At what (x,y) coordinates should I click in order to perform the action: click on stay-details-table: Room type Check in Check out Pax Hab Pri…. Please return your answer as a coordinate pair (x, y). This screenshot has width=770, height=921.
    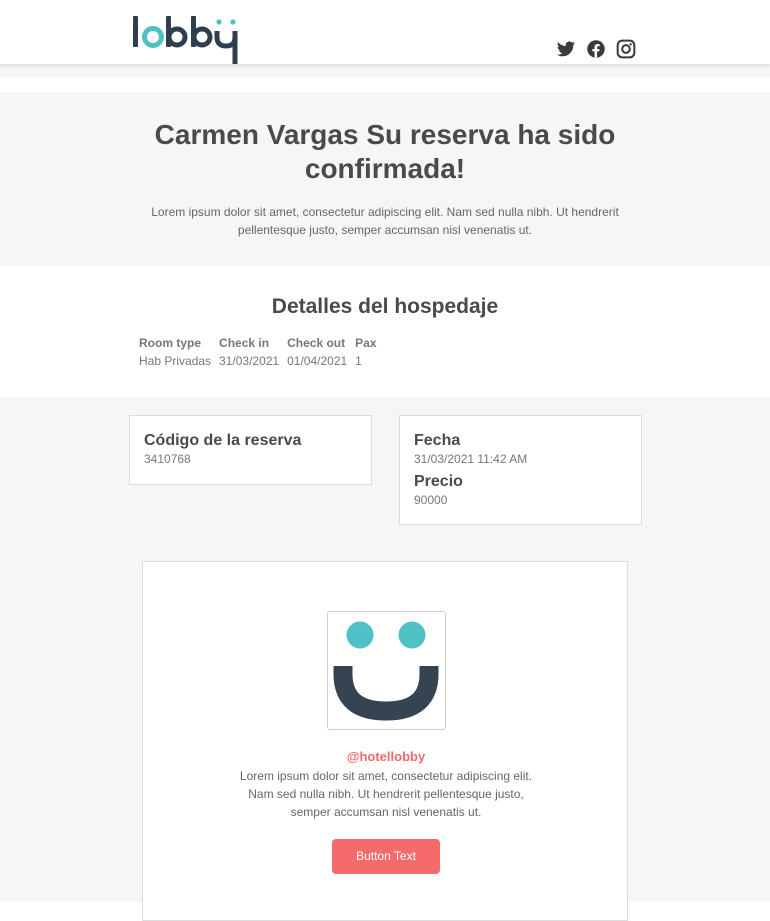
    Looking at the image, I should click on (259, 352).